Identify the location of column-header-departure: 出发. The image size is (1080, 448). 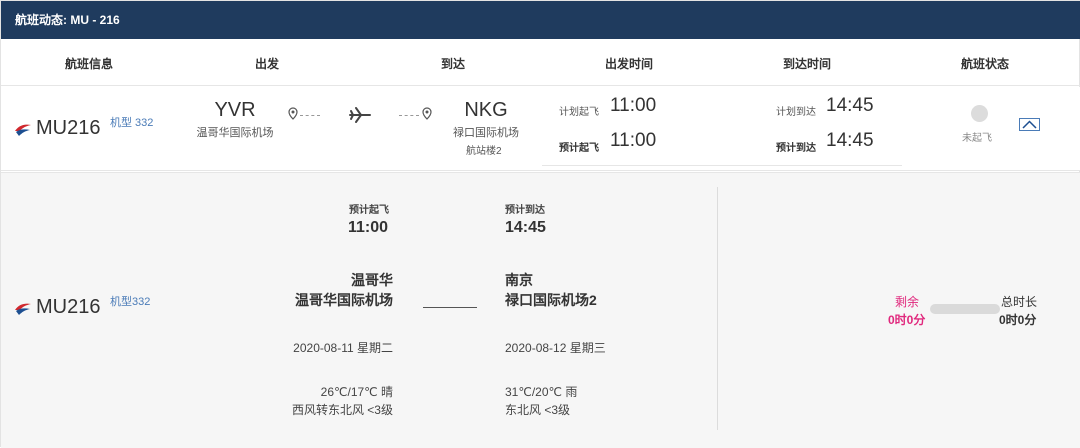
(267, 64).